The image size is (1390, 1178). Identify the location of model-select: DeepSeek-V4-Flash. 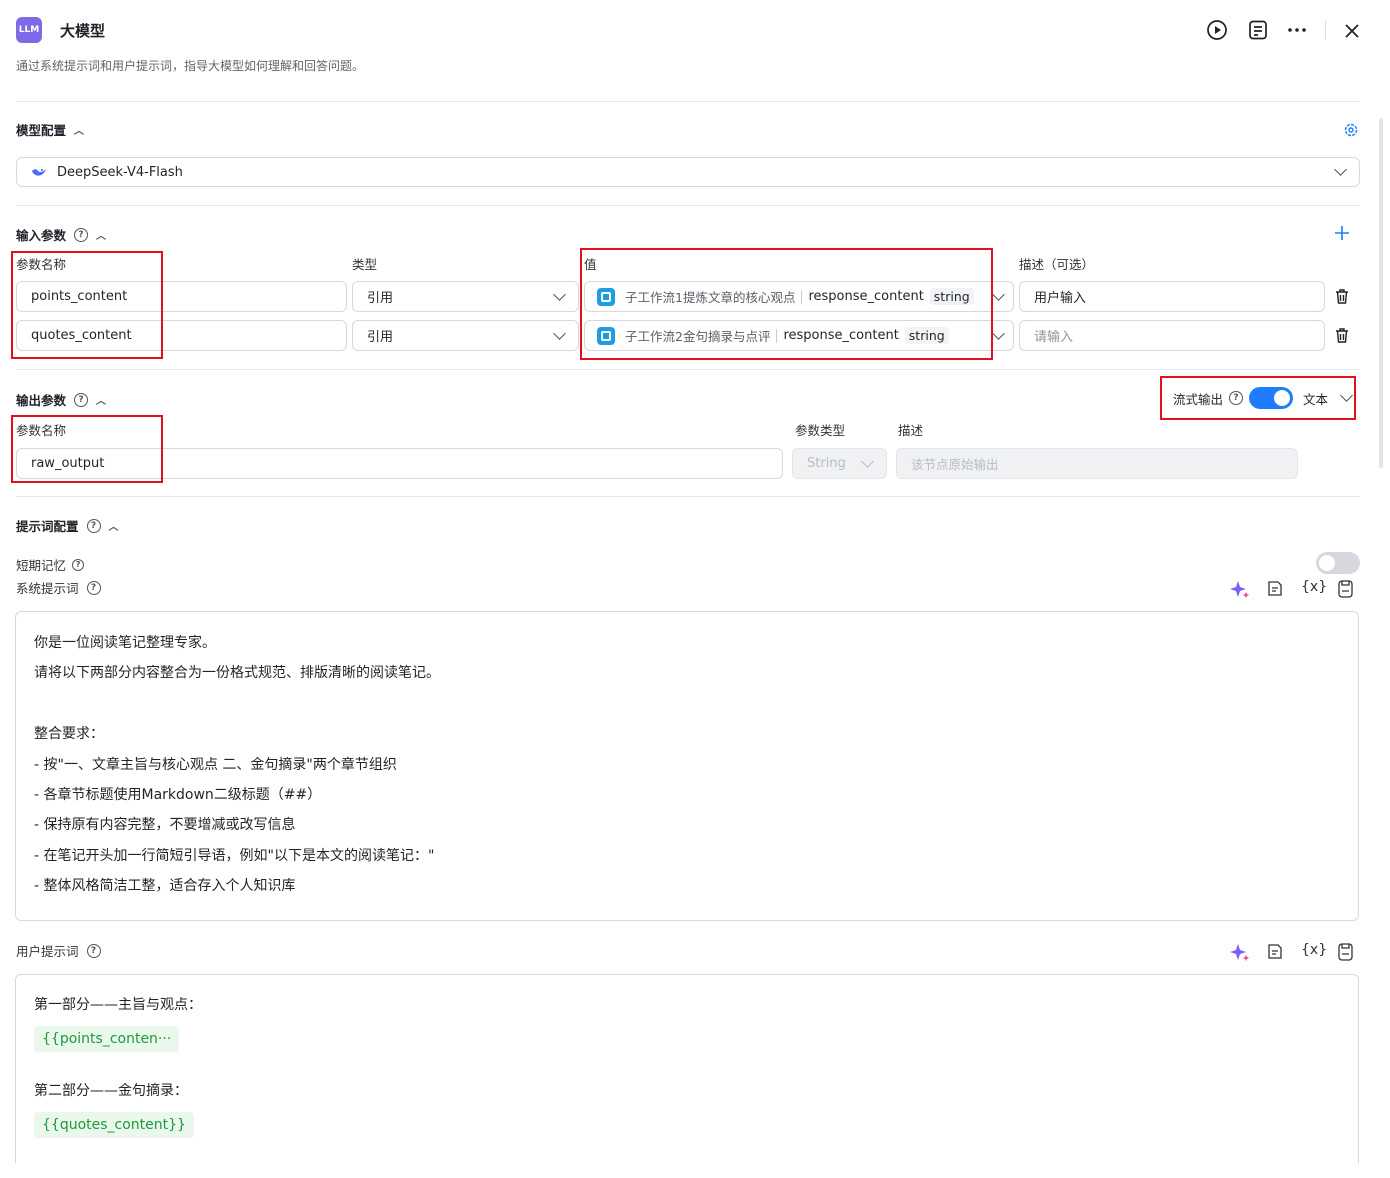
(688, 172).